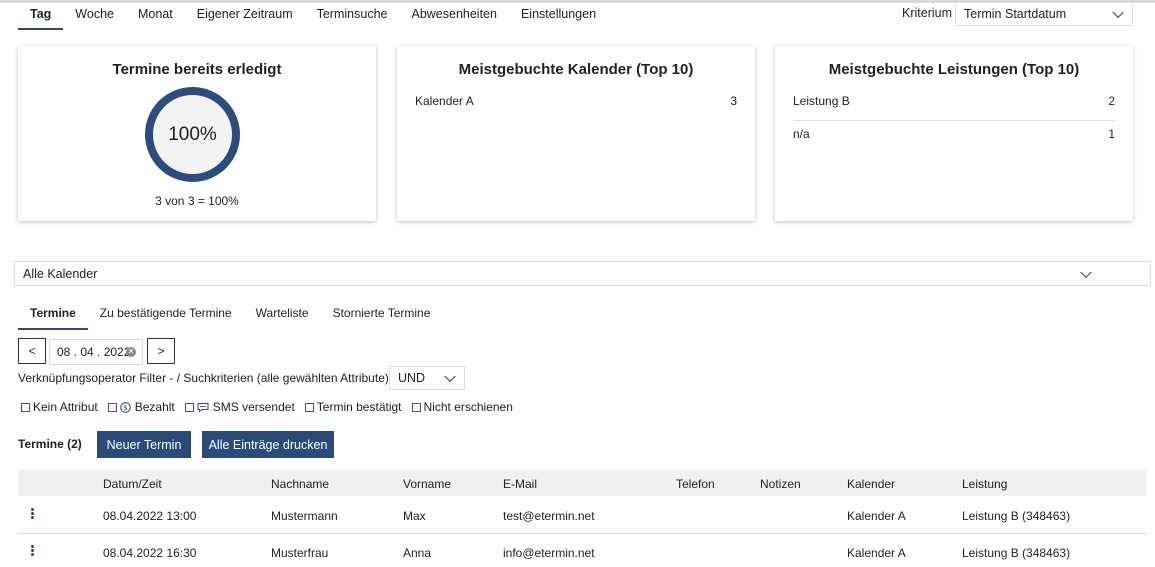  What do you see at coordinates (154, 407) in the screenshot?
I see `filter-label: Bezahlt` at bounding box center [154, 407].